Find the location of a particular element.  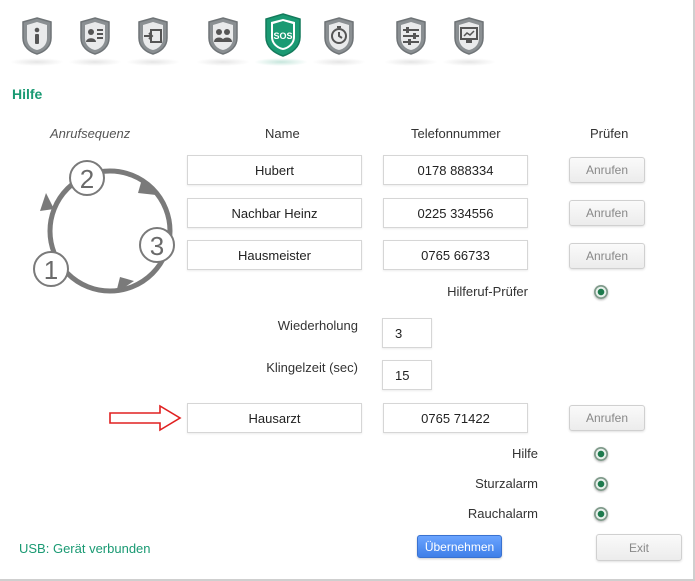

sos-label: SOS is located at coordinates (282, 36).